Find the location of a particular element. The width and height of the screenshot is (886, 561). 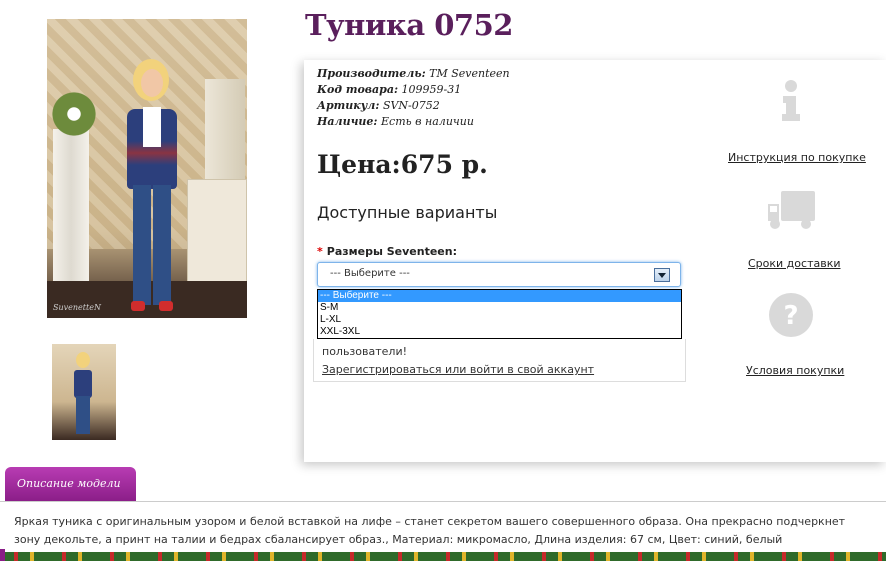

model-white-insert is located at coordinates (152, 127).